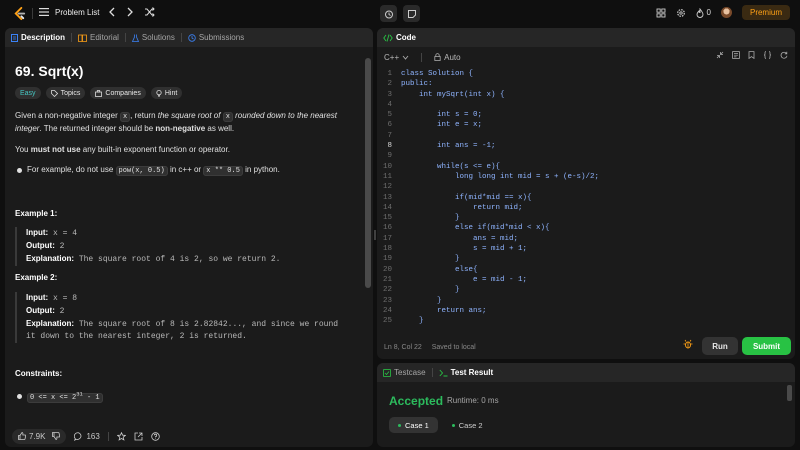 The width and height of the screenshot is (800, 450). I want to click on debug-icon, so click(688, 345).